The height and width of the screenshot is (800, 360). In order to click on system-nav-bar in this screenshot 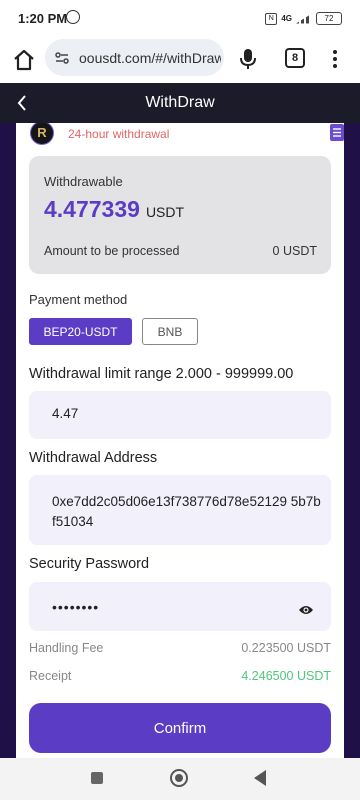, I will do `click(180, 779)`.